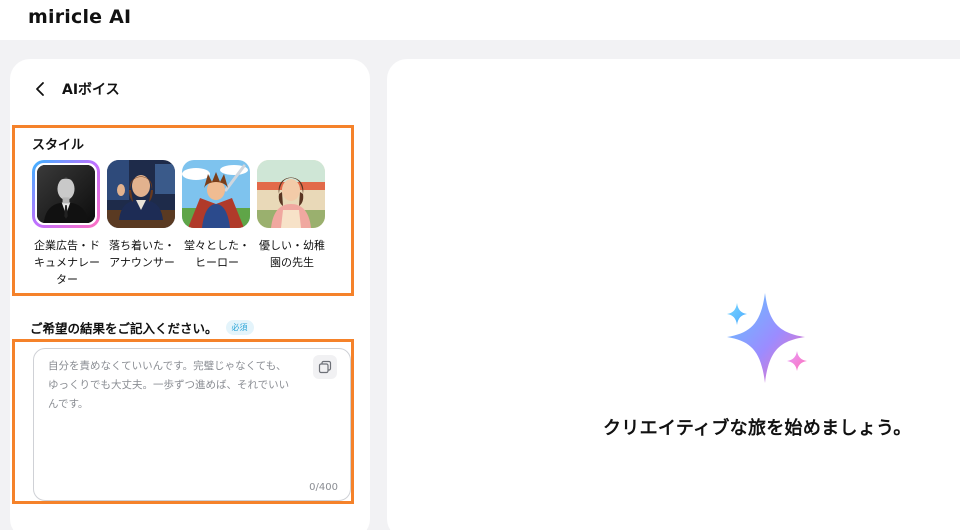 Image resolution: width=960 pixels, height=530 pixels. I want to click on copy-icon, so click(325, 367).